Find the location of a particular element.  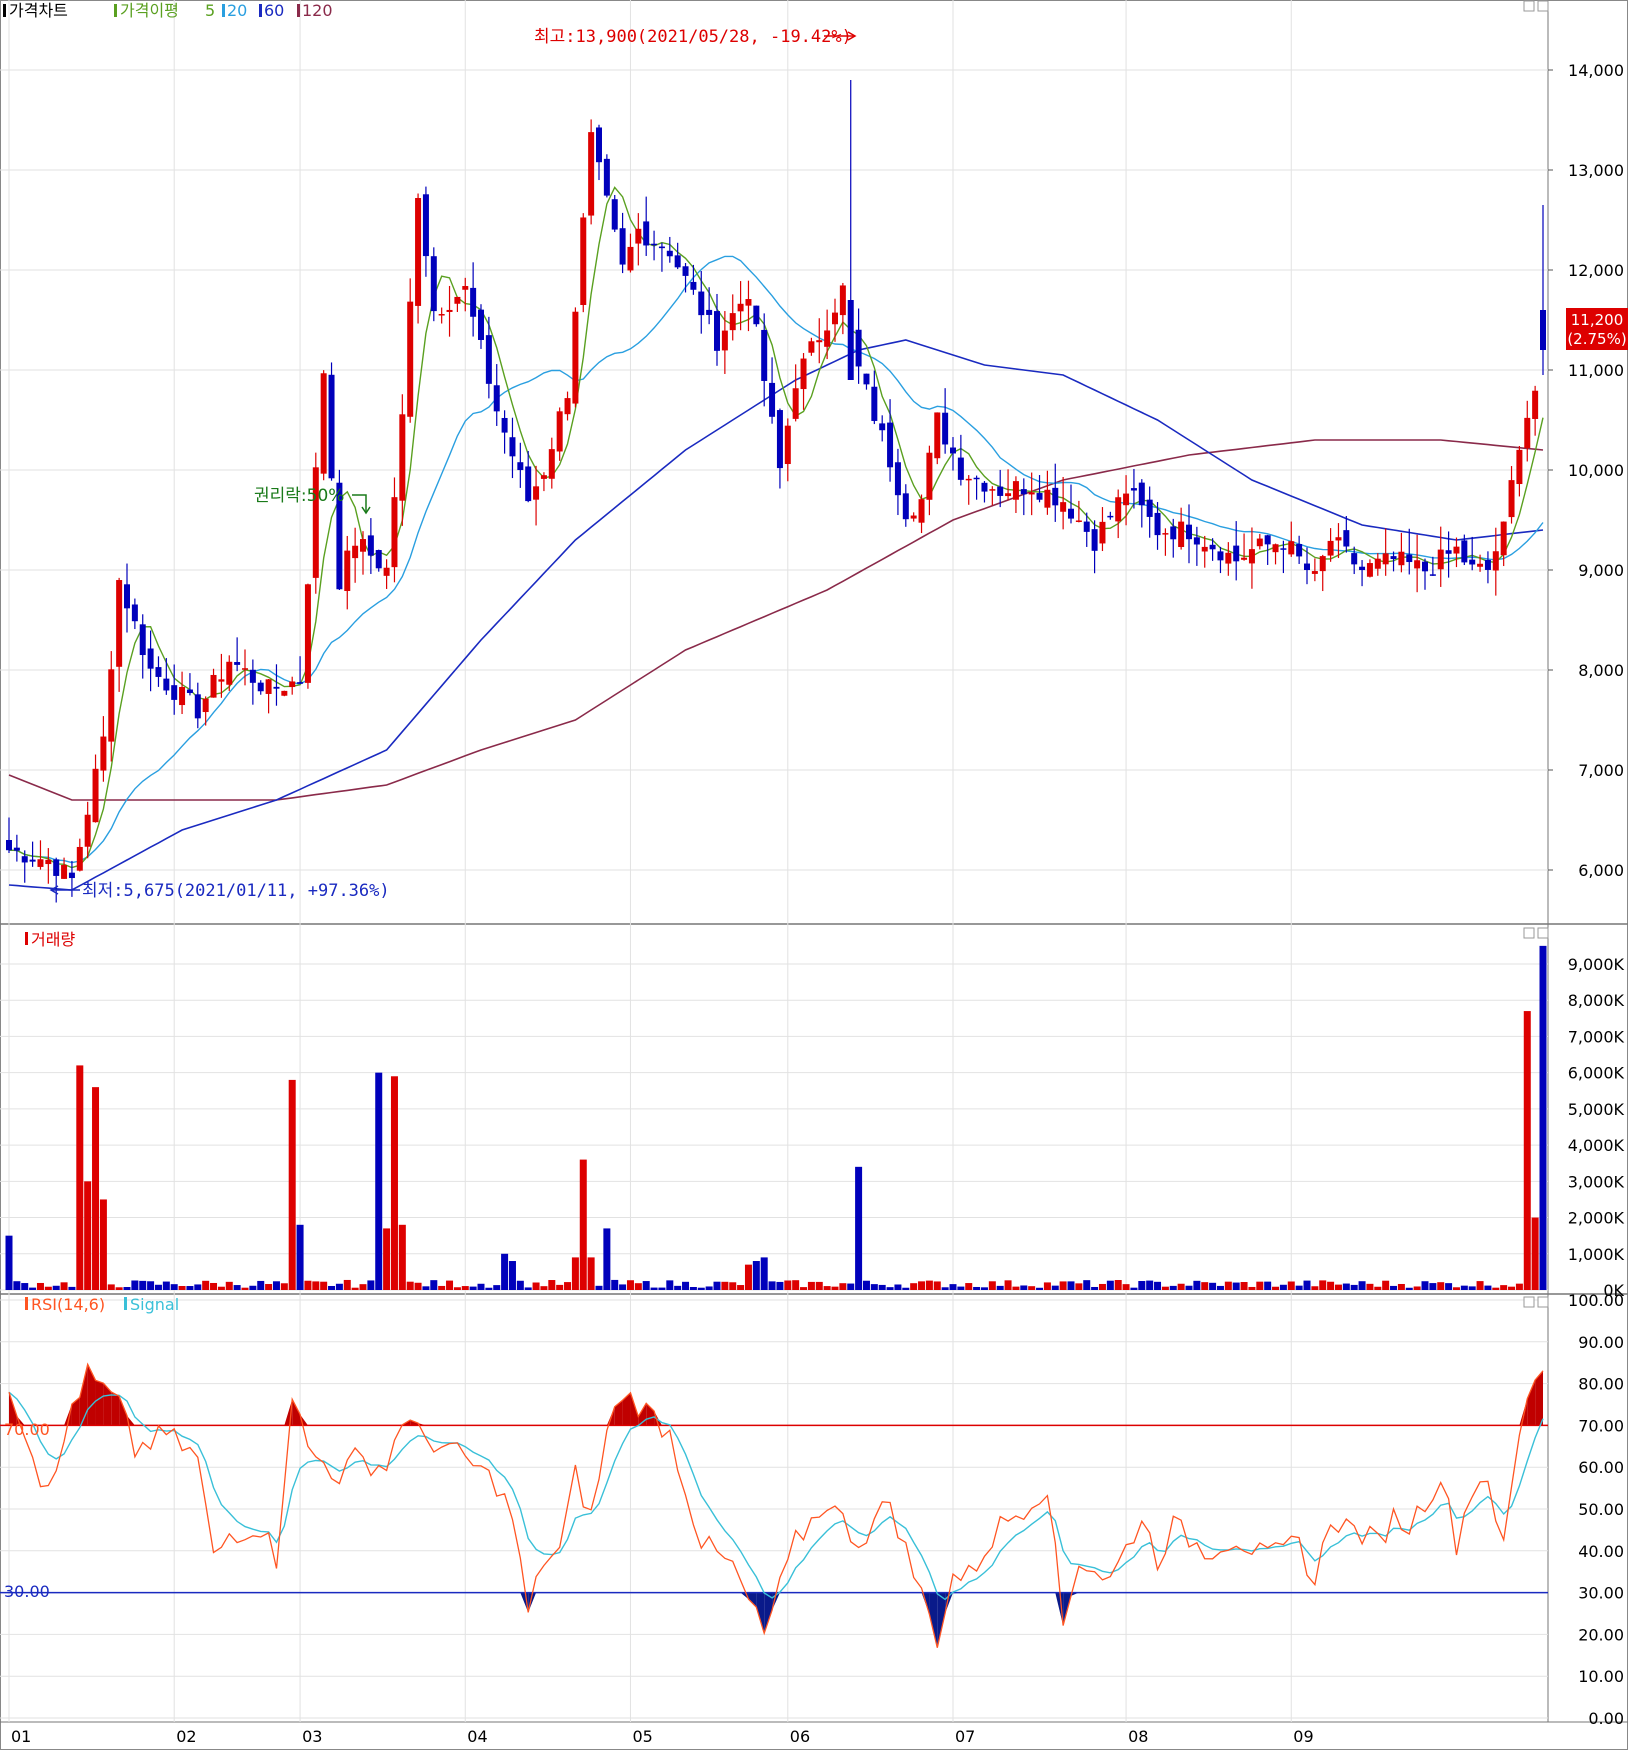

price-tick-label: 12,000 is located at coordinates (1596, 270).